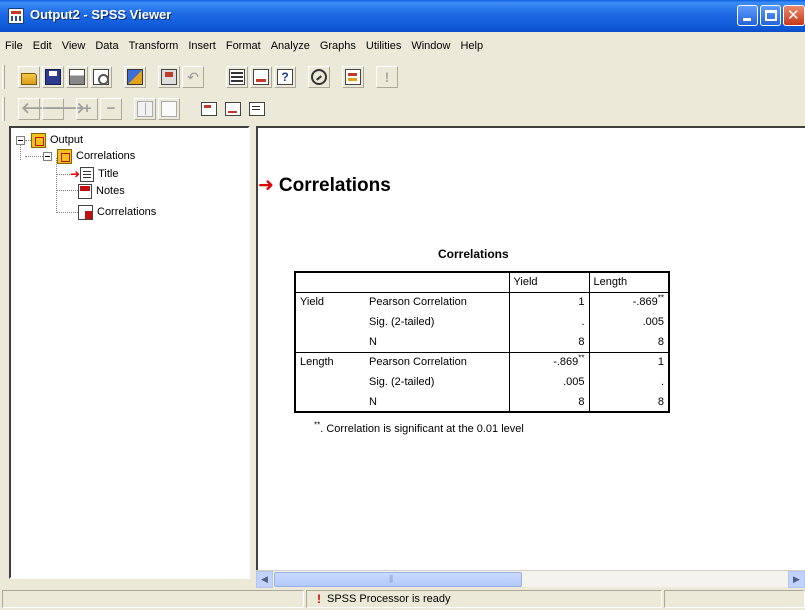 Image resolution: width=805 pixels, height=610 pixels. I want to click on current-item-arrow-icon: ➜, so click(75, 174).